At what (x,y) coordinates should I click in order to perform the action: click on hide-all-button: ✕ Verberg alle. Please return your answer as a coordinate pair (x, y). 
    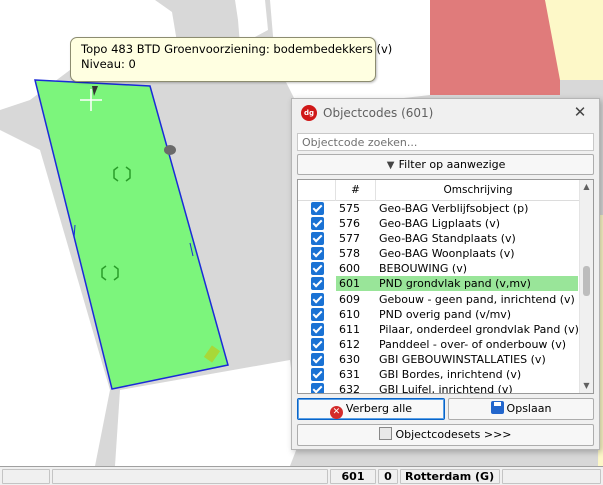
    Looking at the image, I should click on (371, 409).